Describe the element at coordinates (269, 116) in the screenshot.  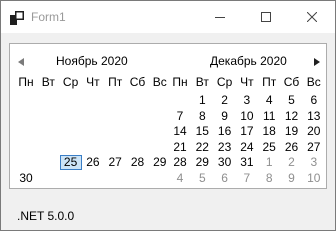
I see `date-cell: 11` at that location.